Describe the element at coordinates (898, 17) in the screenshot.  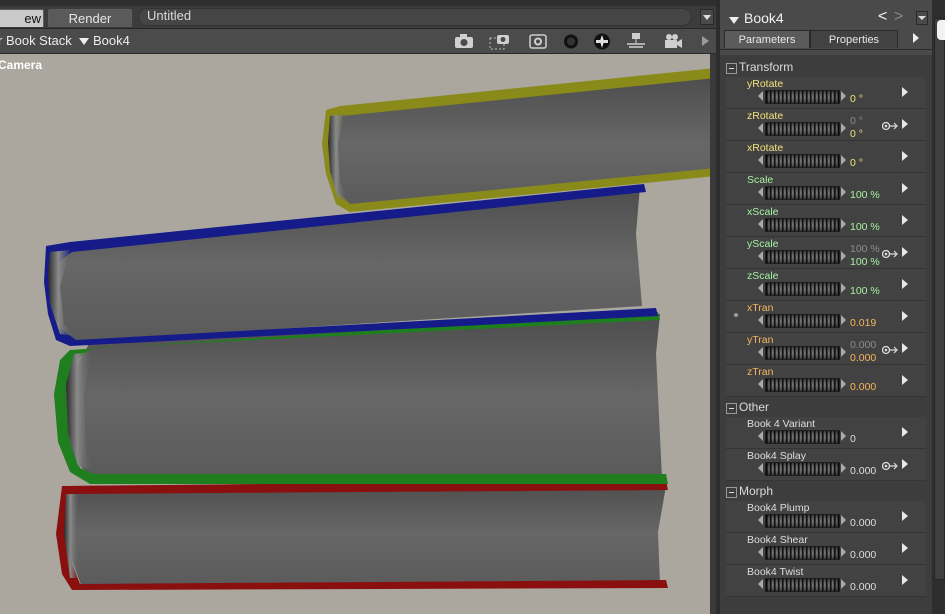
I see `next-object-icon: >` at that location.